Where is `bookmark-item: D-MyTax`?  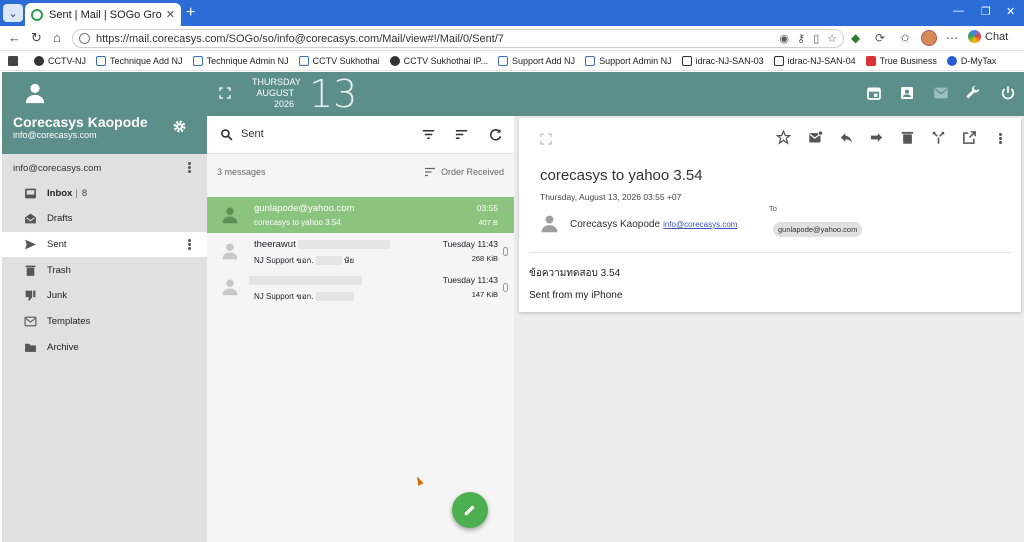
bookmark-item: D-MyTax is located at coordinates (971, 60).